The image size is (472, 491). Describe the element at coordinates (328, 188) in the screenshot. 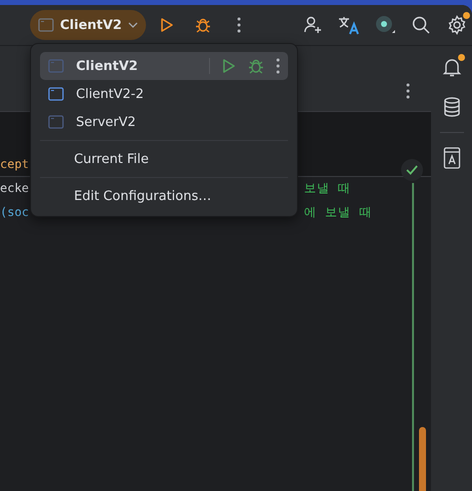

I see `code-comment: 보낼 때` at that location.